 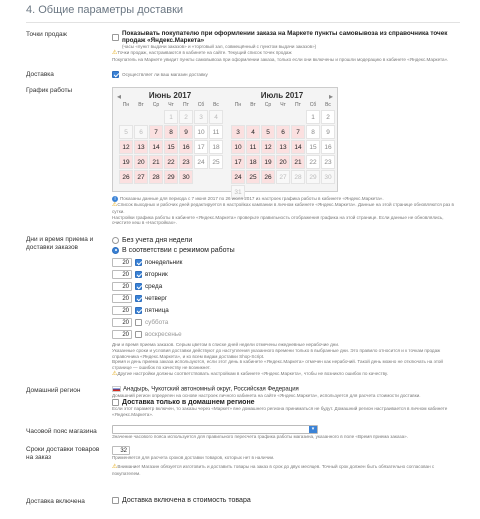 I want to click on pickup-checkbox, so click(x=115, y=37).